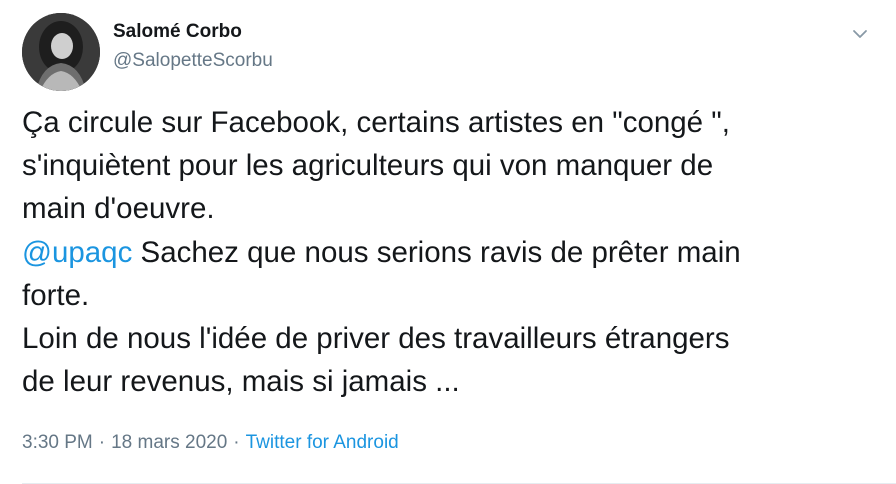  I want to click on tweet-meta: 3:30 PM · 18 mars 2020 · Twitter for Android, so click(210, 443).